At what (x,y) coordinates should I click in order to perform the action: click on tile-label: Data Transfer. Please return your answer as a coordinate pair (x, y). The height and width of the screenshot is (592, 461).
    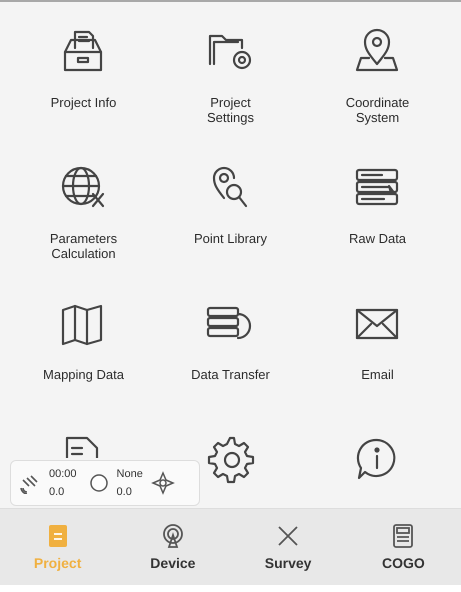
    Looking at the image, I should click on (230, 375).